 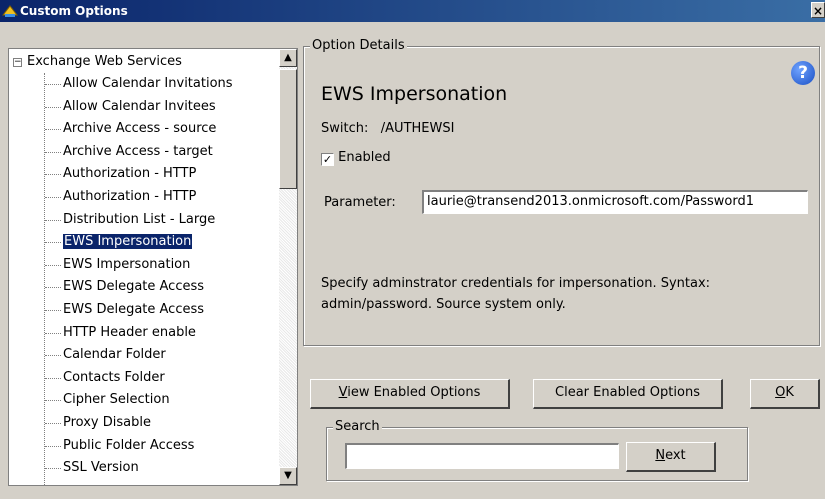 What do you see at coordinates (358, 45) in the screenshot?
I see `option-details-label: Option Details` at bounding box center [358, 45].